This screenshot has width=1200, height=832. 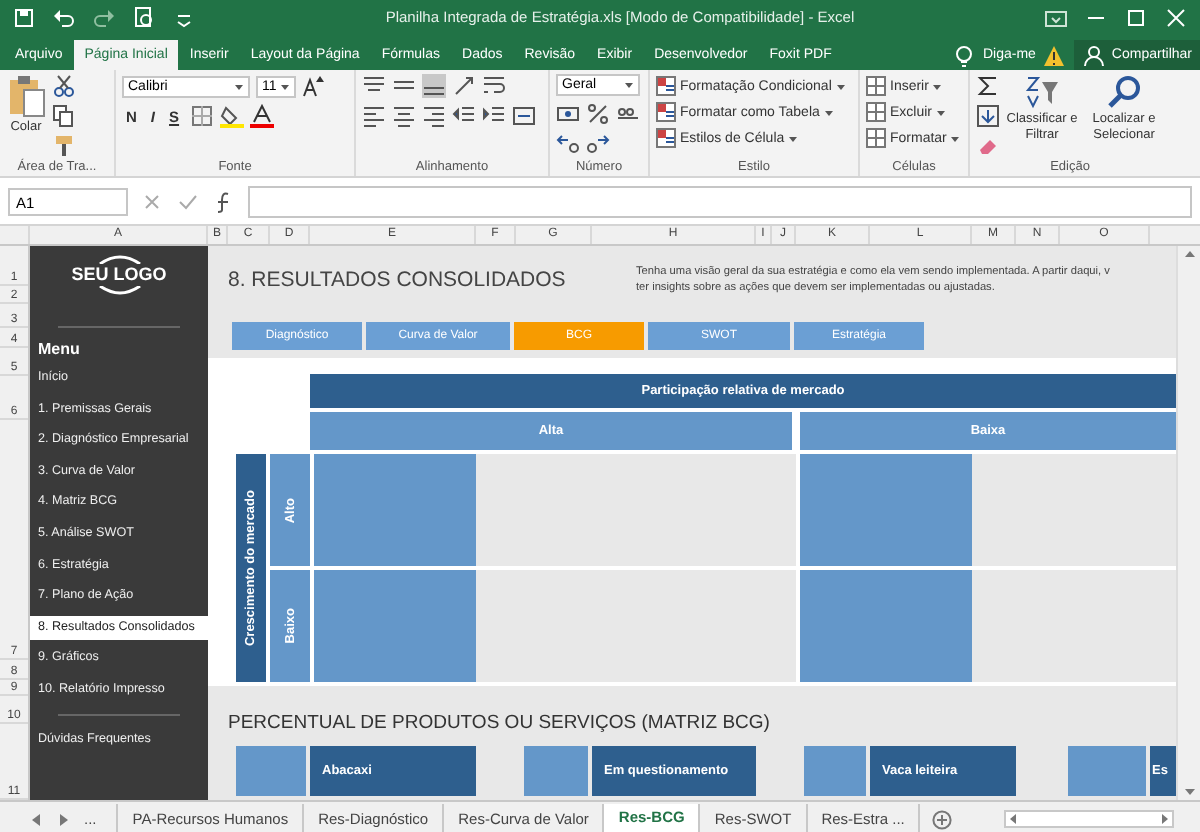 What do you see at coordinates (598, 114) in the screenshot?
I see `percent-icon` at bounding box center [598, 114].